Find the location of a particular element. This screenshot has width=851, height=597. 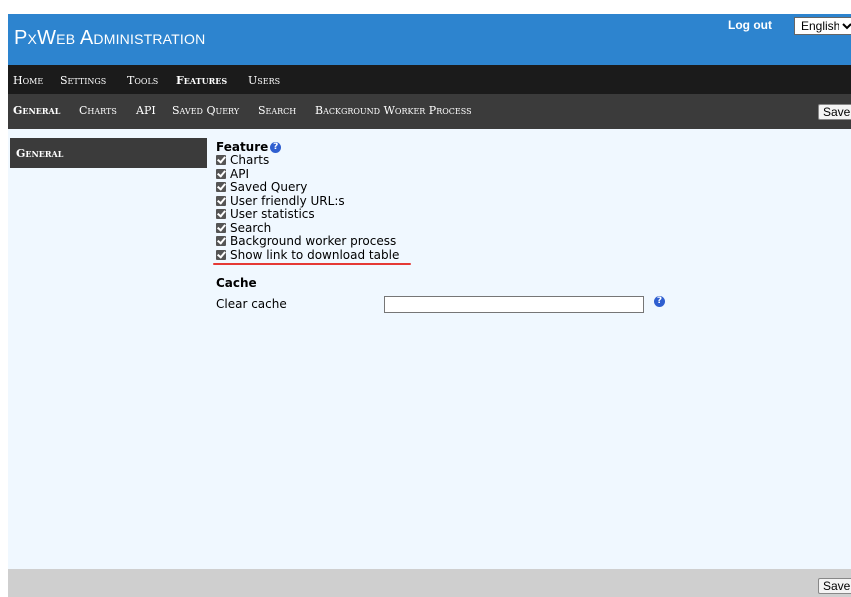

subnav-api: API is located at coordinates (146, 110).